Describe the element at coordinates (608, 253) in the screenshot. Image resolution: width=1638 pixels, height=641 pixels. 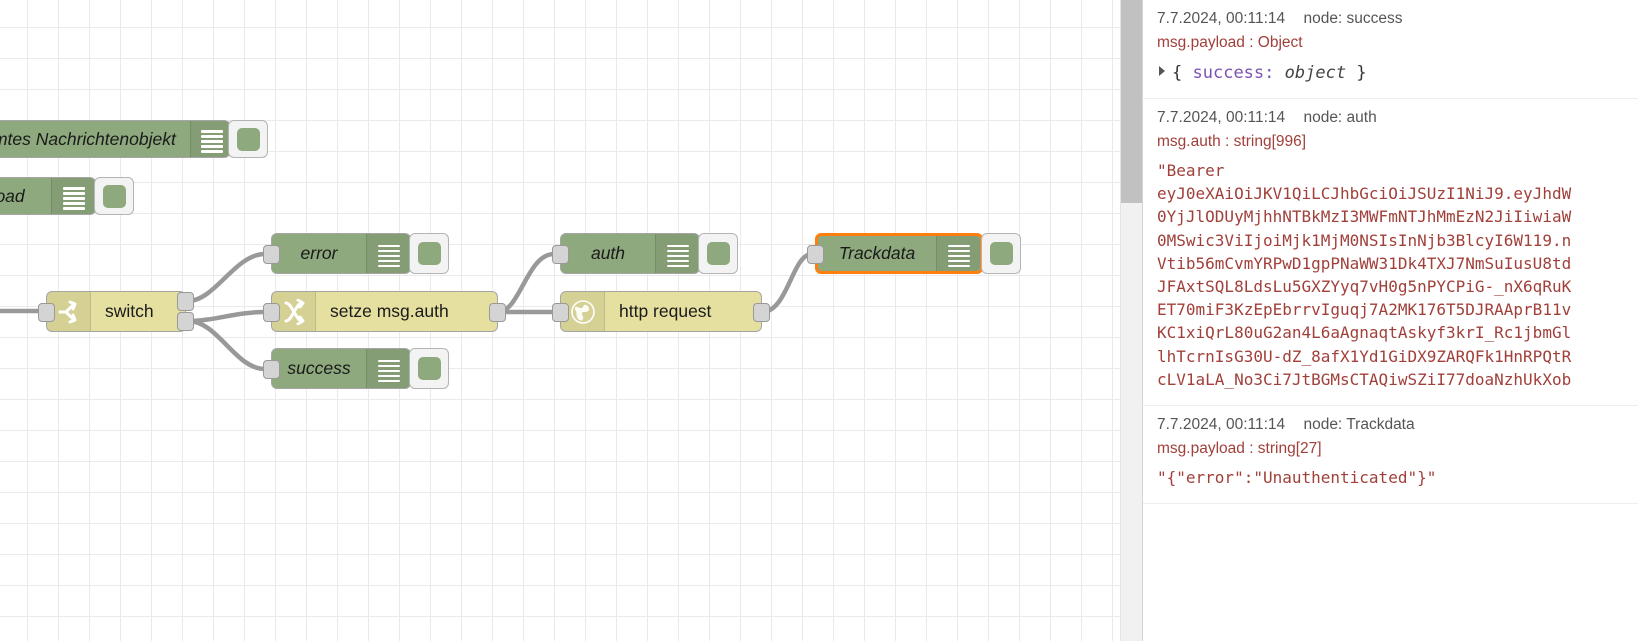
I see `node-label: auth` at that location.